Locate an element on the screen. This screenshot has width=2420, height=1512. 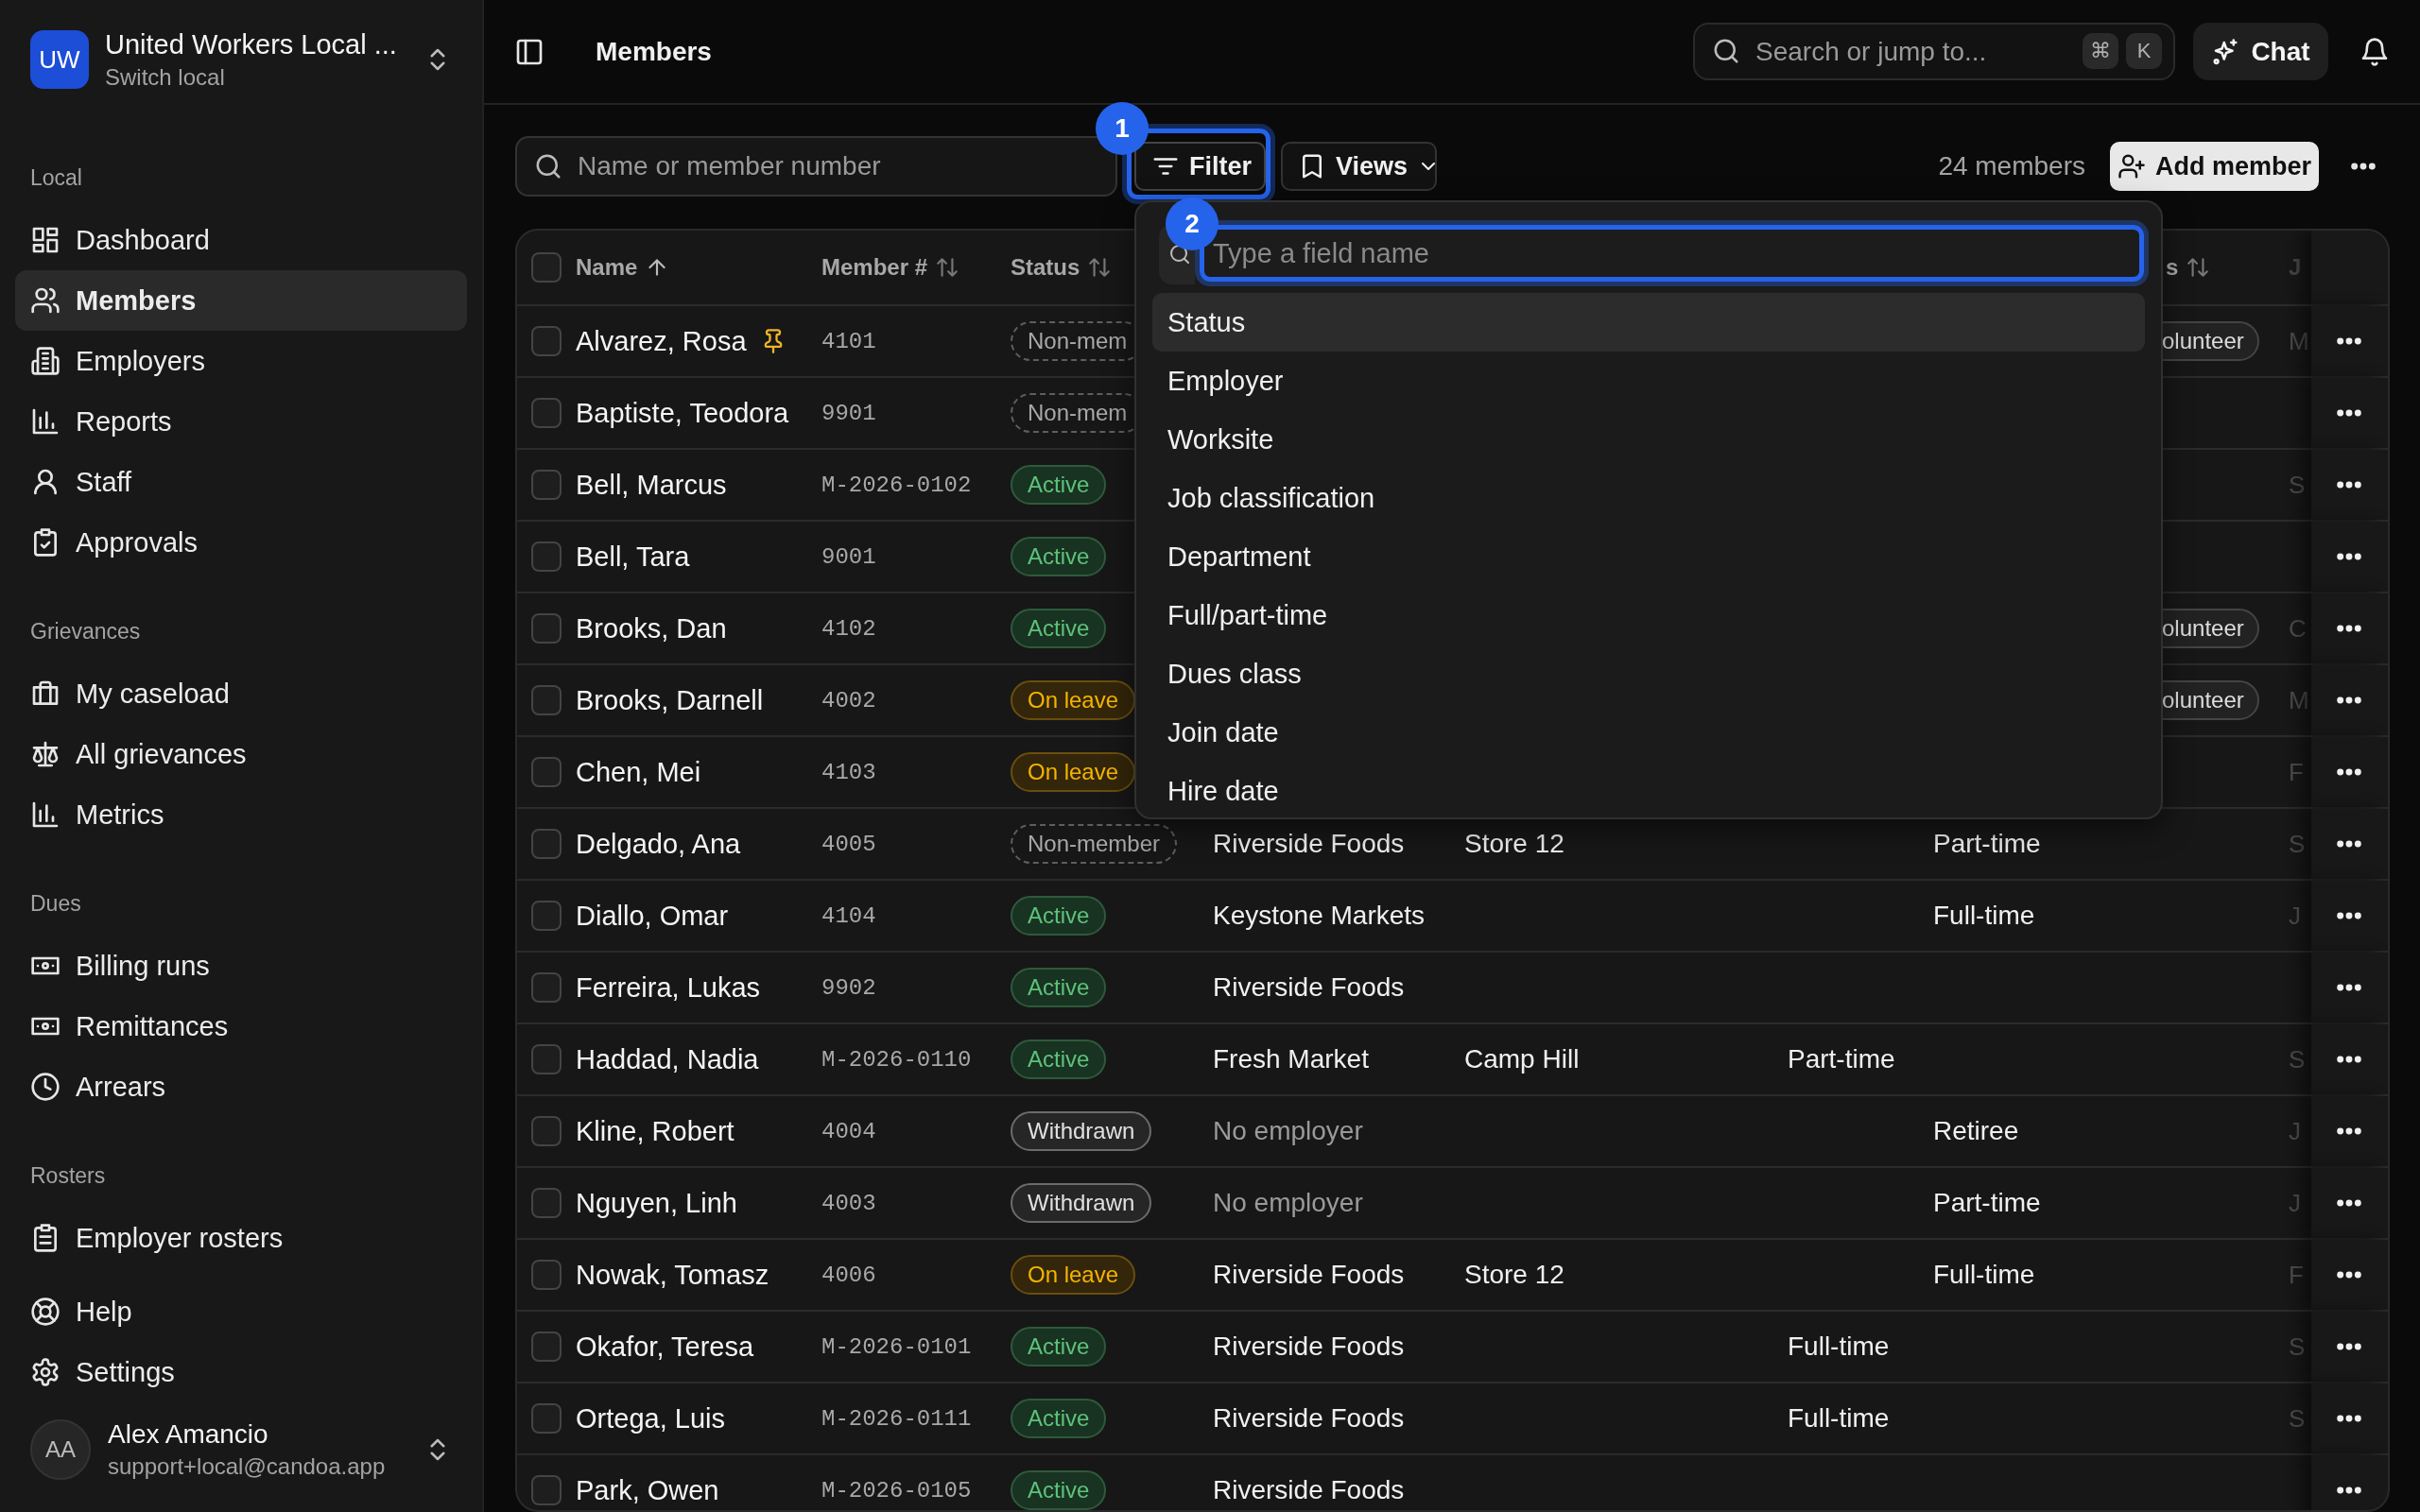
member-number: 4101 is located at coordinates (849, 341).